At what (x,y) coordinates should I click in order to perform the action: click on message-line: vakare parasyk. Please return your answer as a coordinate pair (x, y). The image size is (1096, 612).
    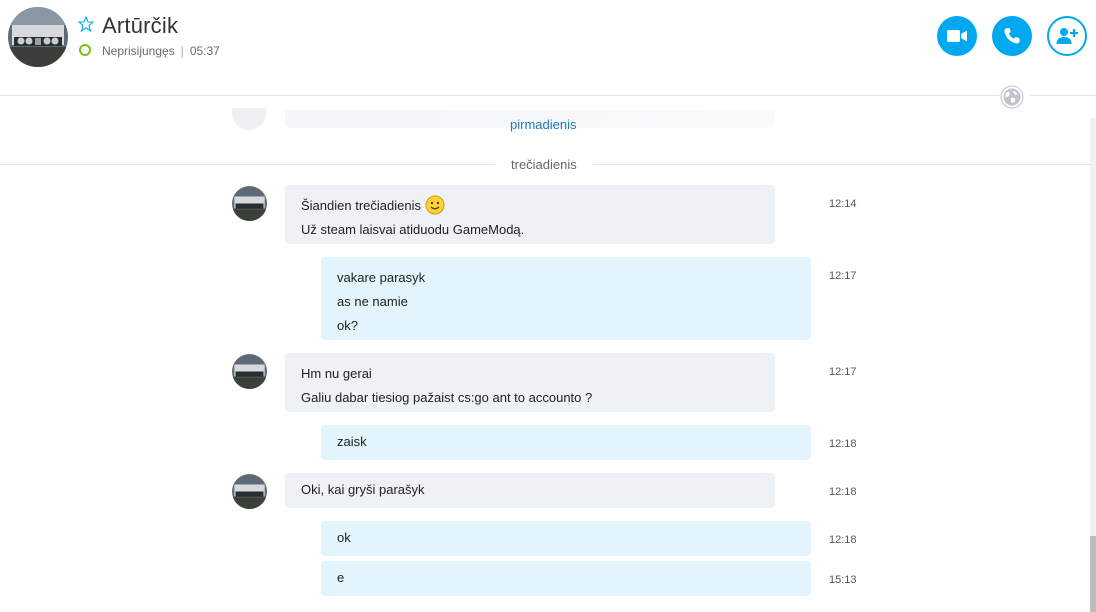
    Looking at the image, I should click on (381, 277).